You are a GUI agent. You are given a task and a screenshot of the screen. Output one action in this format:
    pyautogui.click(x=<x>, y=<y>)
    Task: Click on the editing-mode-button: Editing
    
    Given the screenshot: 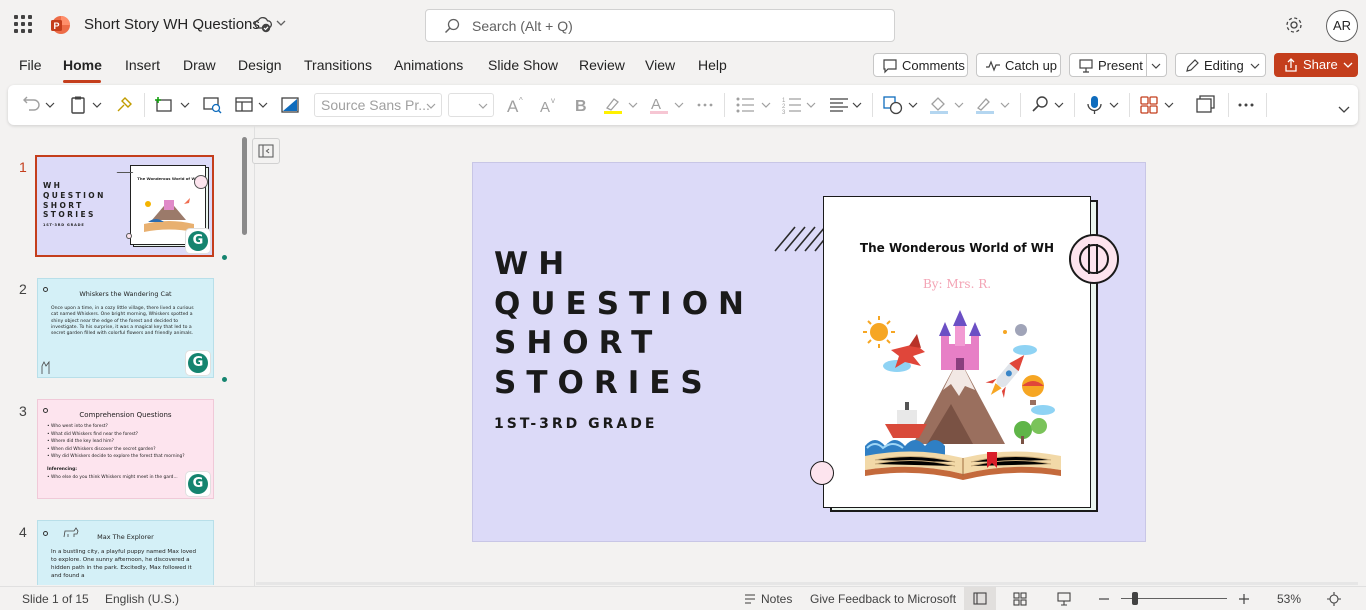 What is the action you would take?
    pyautogui.click(x=1220, y=65)
    